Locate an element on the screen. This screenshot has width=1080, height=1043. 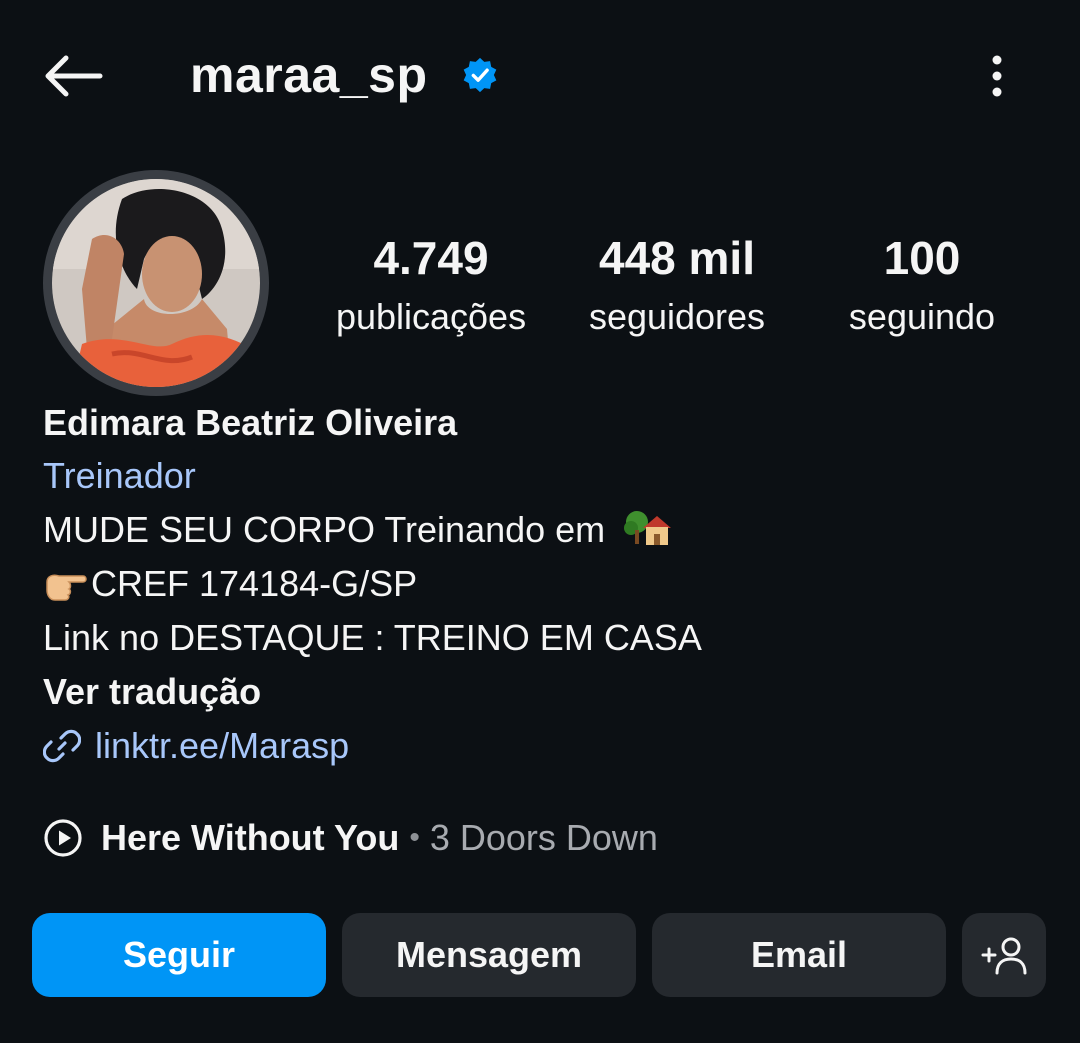
add-person-icon is located at coordinates (1004, 956).